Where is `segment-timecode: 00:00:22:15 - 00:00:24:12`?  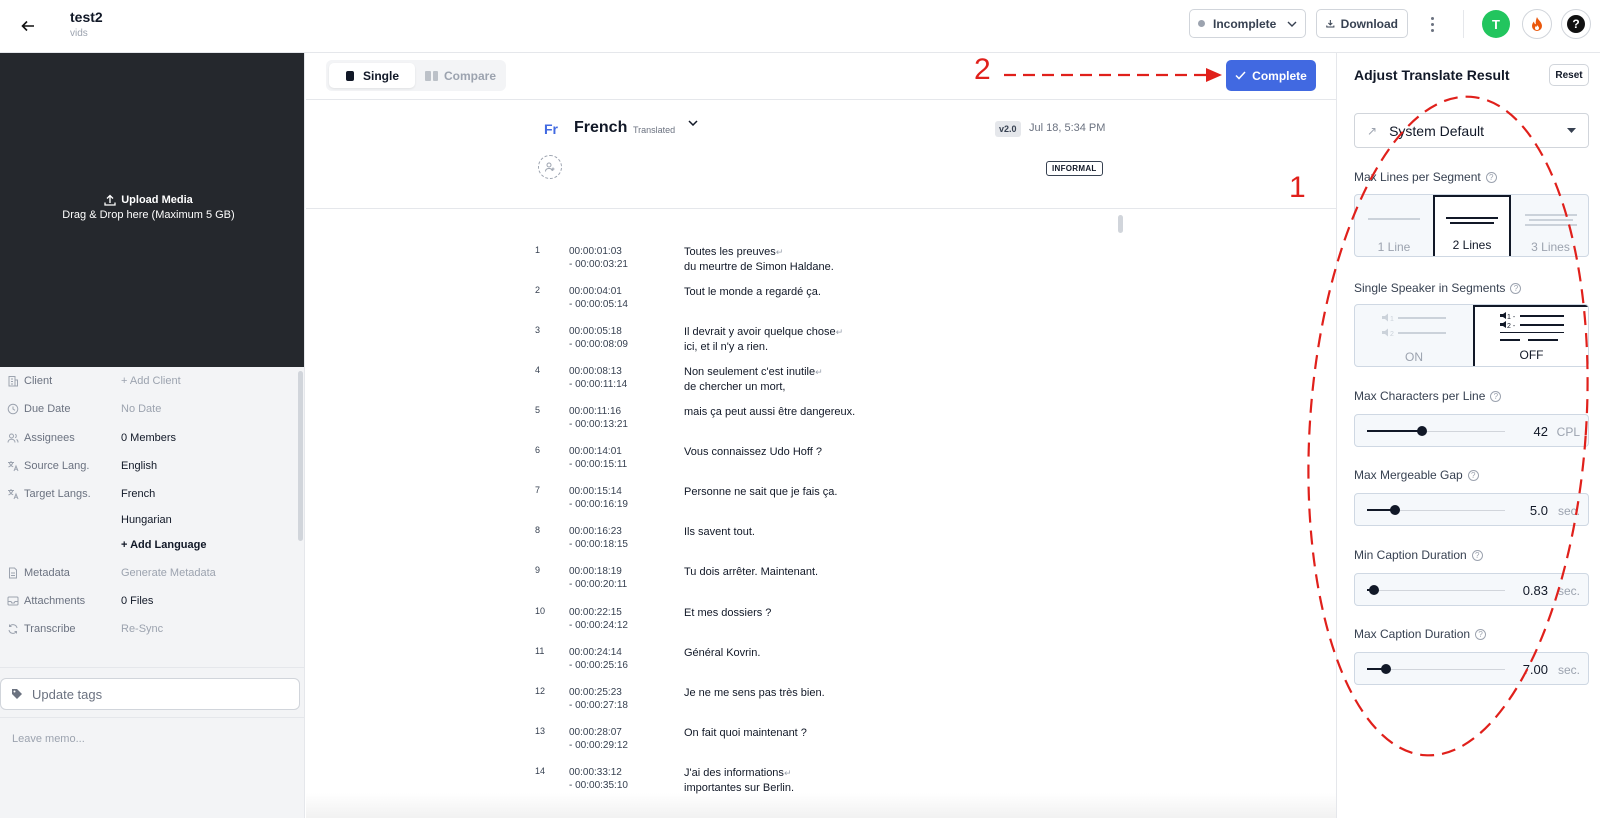
segment-timecode: 00:00:22:15 - 00:00:24:12 is located at coordinates (598, 619).